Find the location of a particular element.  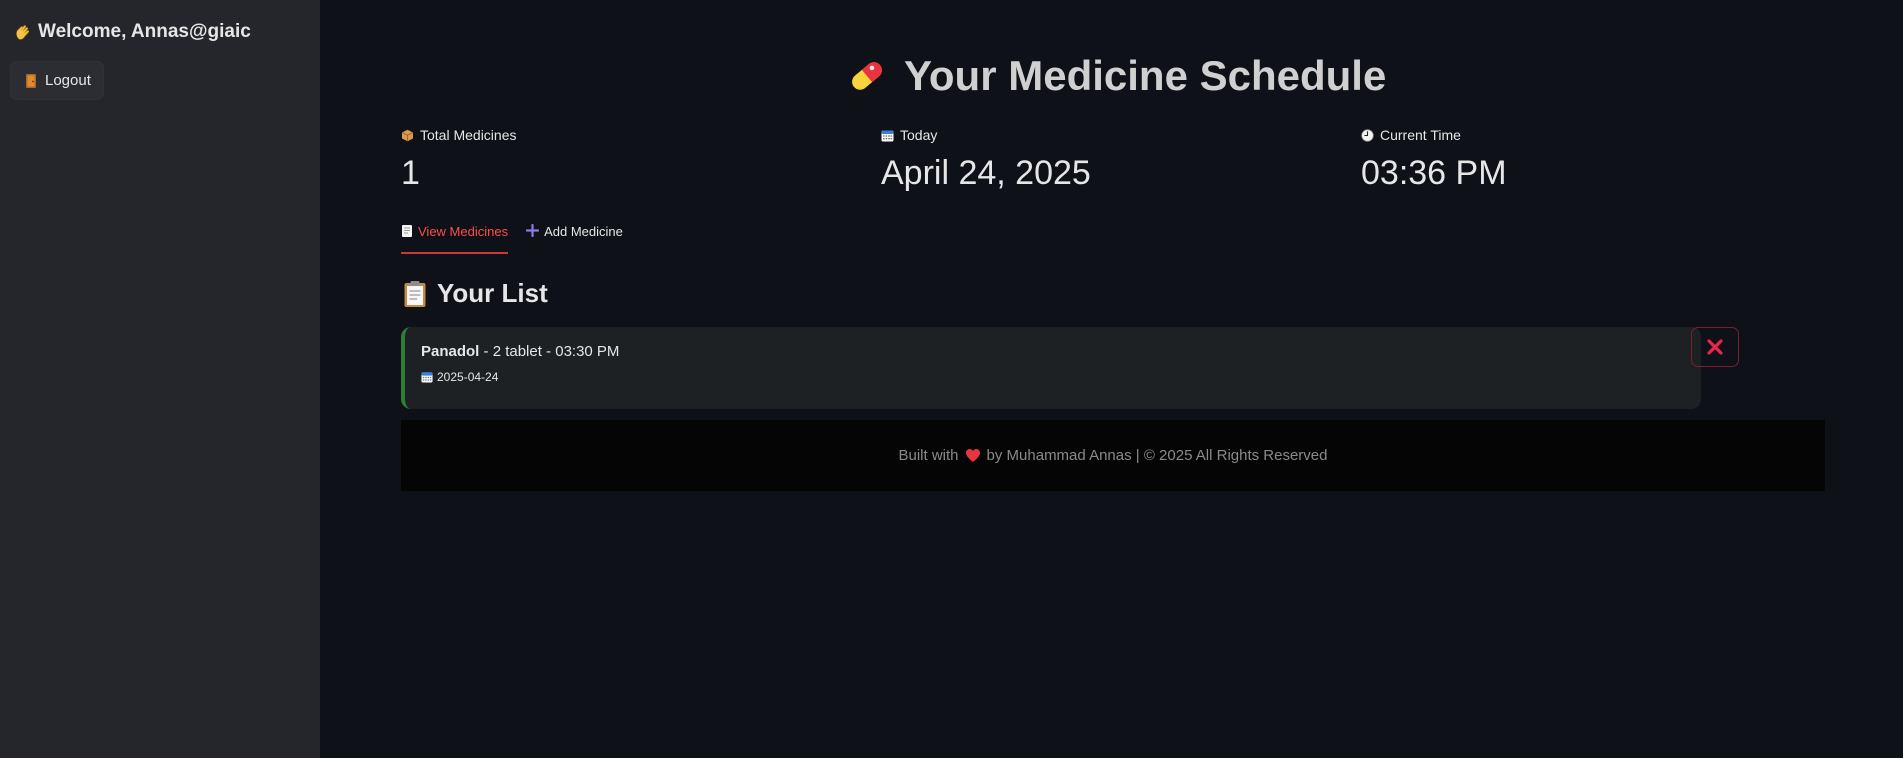

metric-label: Today is located at coordinates (919, 135).